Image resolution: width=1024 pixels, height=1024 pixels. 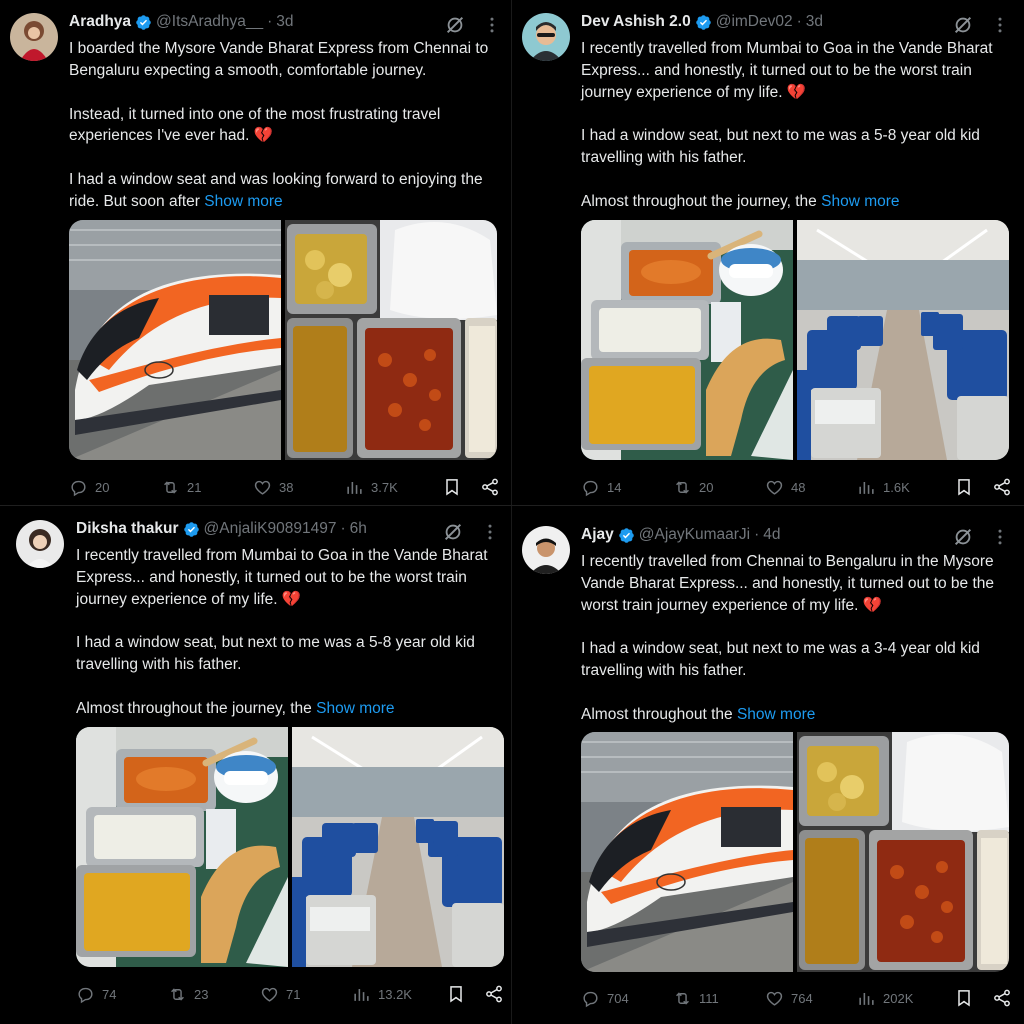 What do you see at coordinates (201, 994) in the screenshot?
I see `retweet-count: 23` at bounding box center [201, 994].